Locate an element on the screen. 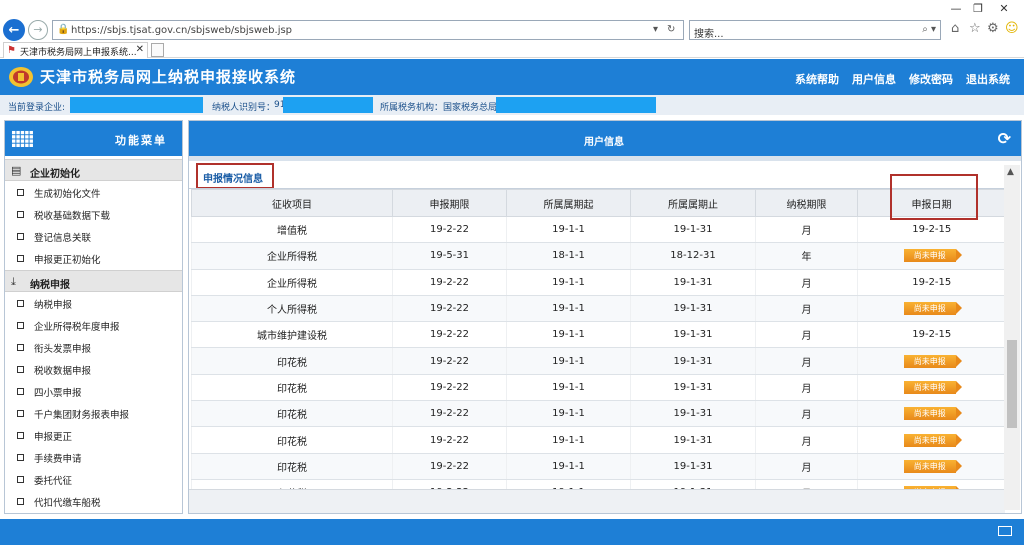 This screenshot has width=1024, height=545. sidebar-item-entrusted-collection: 委托代征 is located at coordinates (93, 479).